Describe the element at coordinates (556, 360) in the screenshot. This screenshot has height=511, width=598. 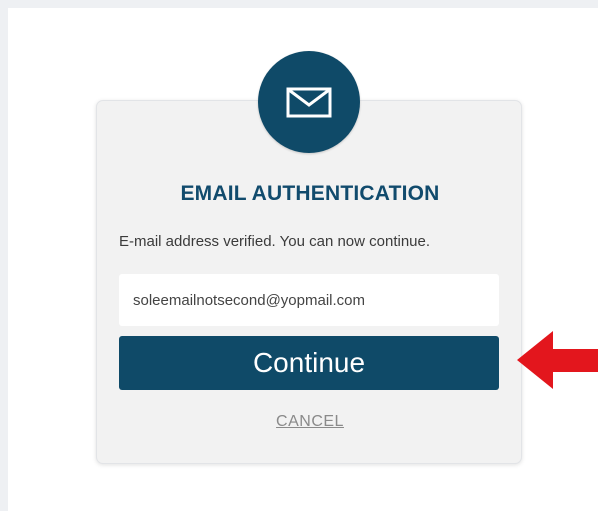
I see `red-arrow-icon` at that location.